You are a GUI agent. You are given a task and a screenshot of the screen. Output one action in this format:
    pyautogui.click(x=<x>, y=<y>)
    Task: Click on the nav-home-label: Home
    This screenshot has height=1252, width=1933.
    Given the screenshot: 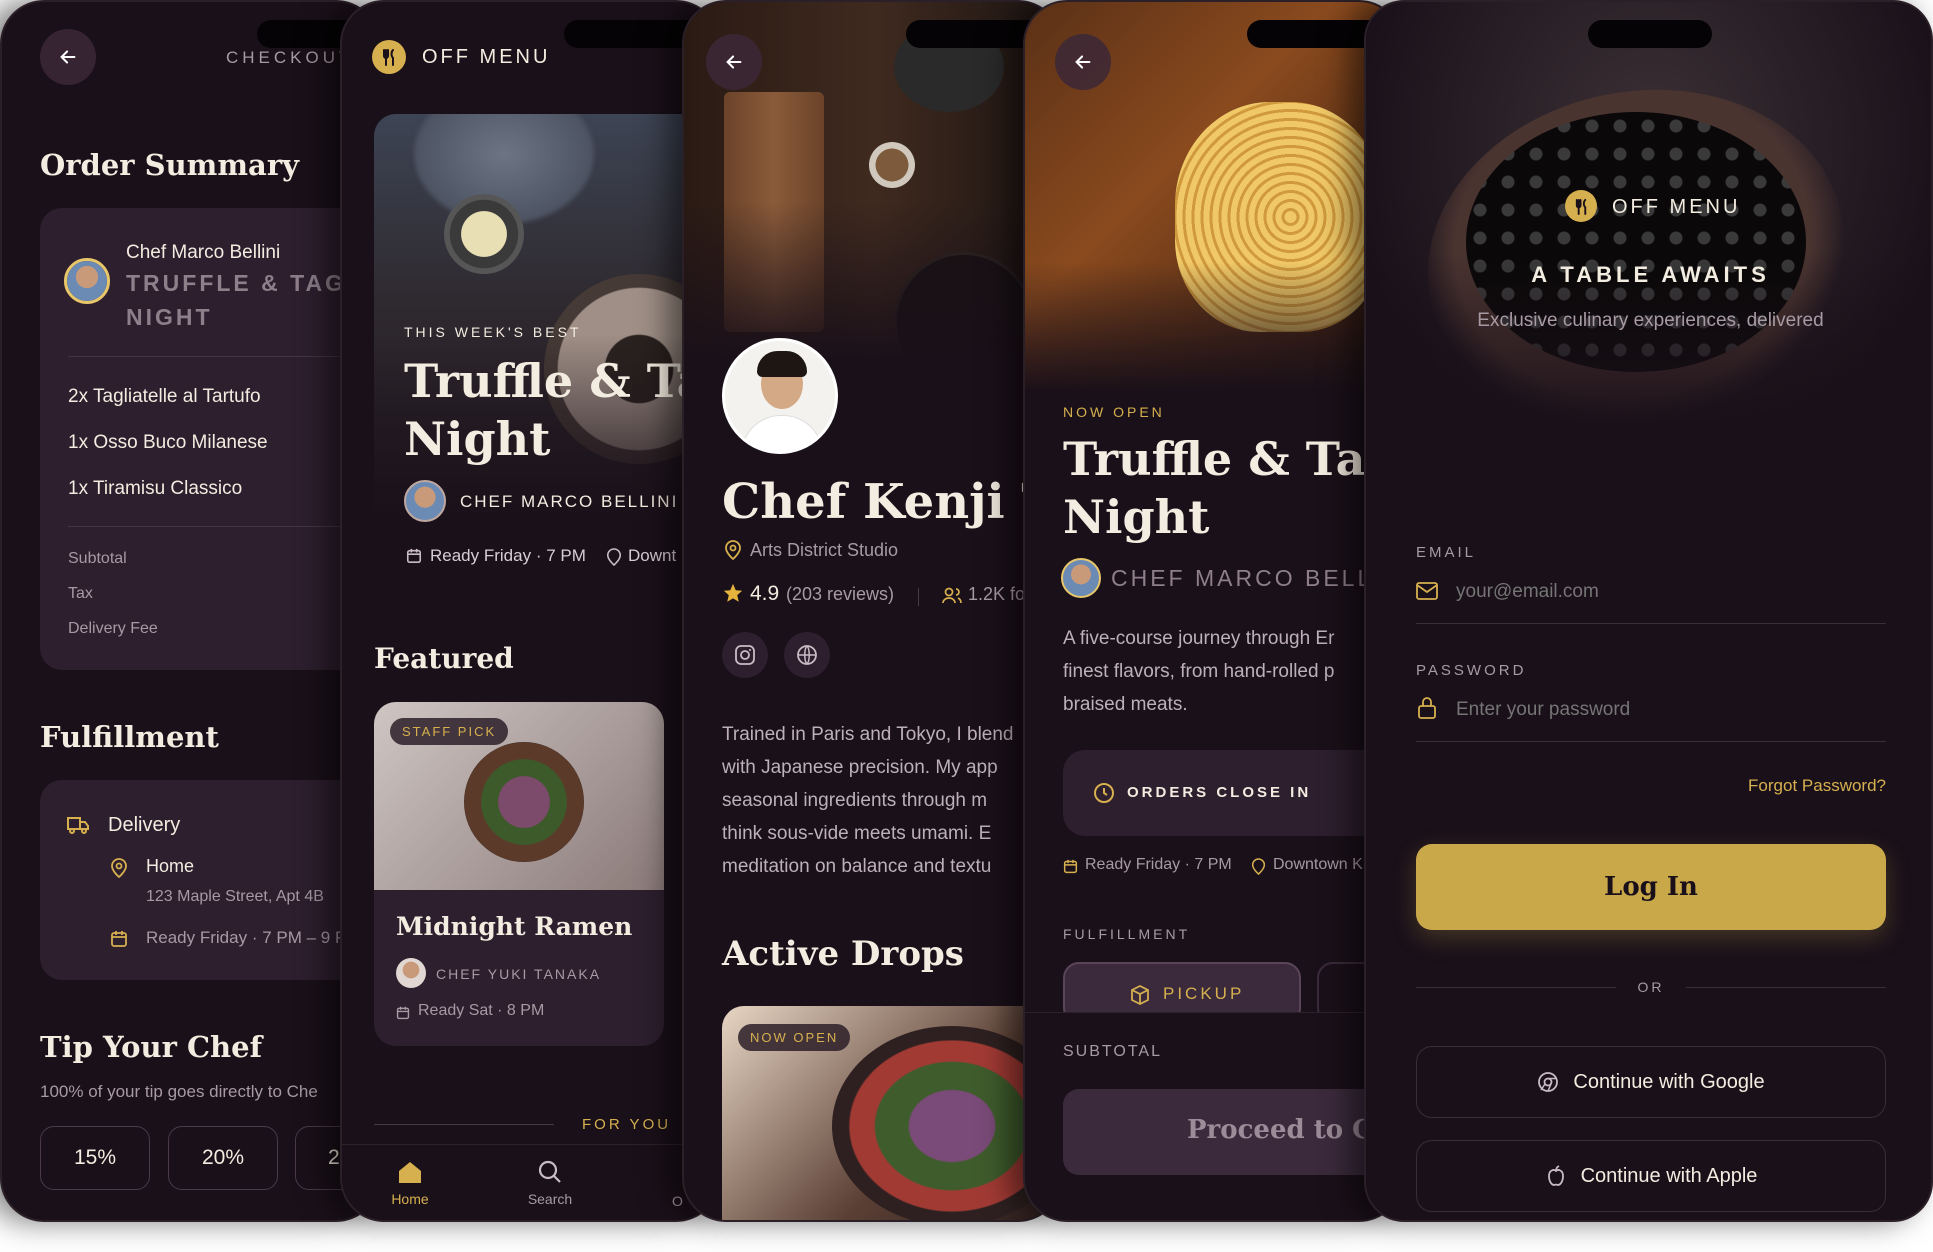 What is the action you would take?
    pyautogui.click(x=410, y=1199)
    